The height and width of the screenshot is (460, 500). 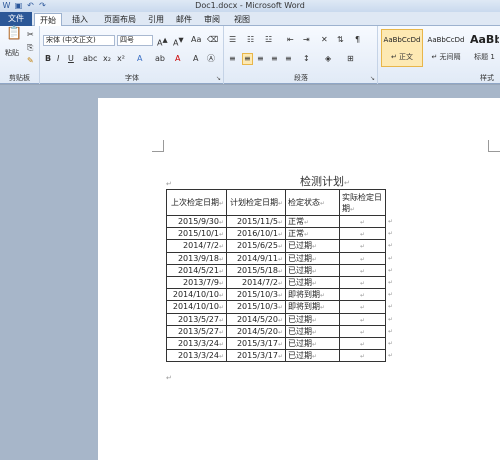 I want to click on plan-date-cell: 2015/6/25↵, so click(x=256, y=246).